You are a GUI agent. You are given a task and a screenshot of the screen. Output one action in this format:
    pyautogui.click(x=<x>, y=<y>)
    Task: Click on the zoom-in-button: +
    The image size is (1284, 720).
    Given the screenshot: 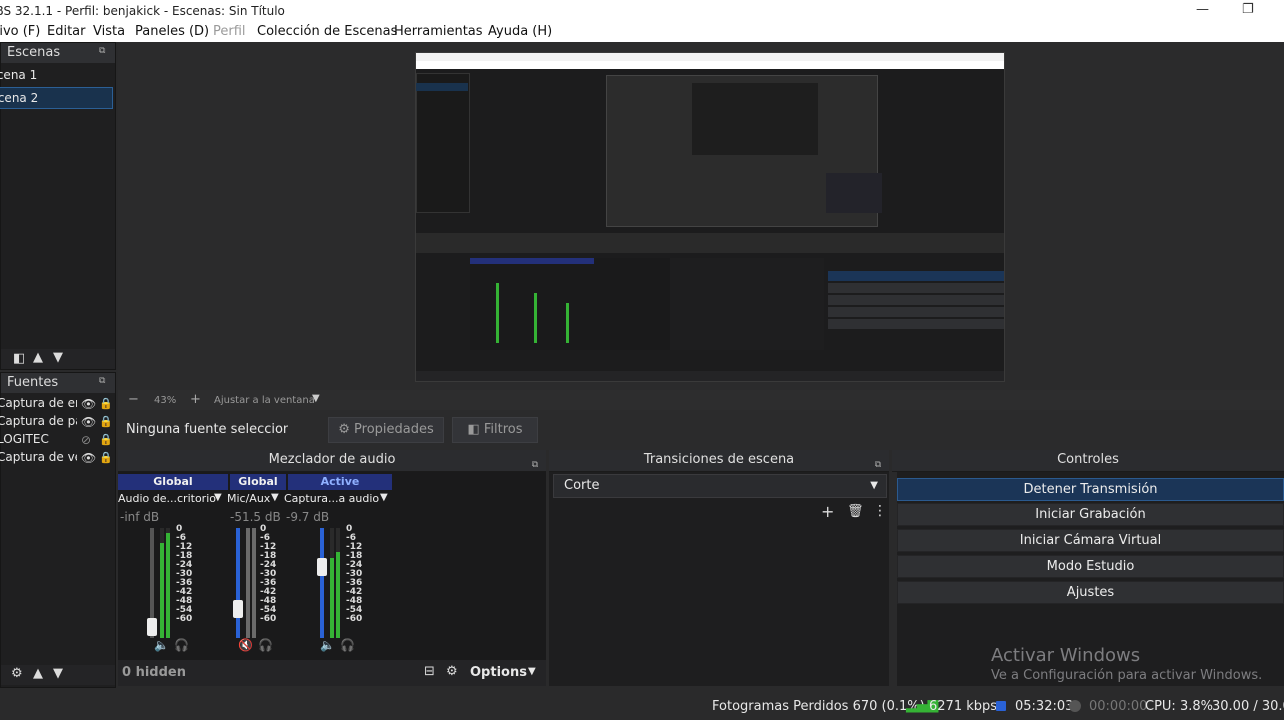 What is the action you would take?
    pyautogui.click(x=195, y=399)
    